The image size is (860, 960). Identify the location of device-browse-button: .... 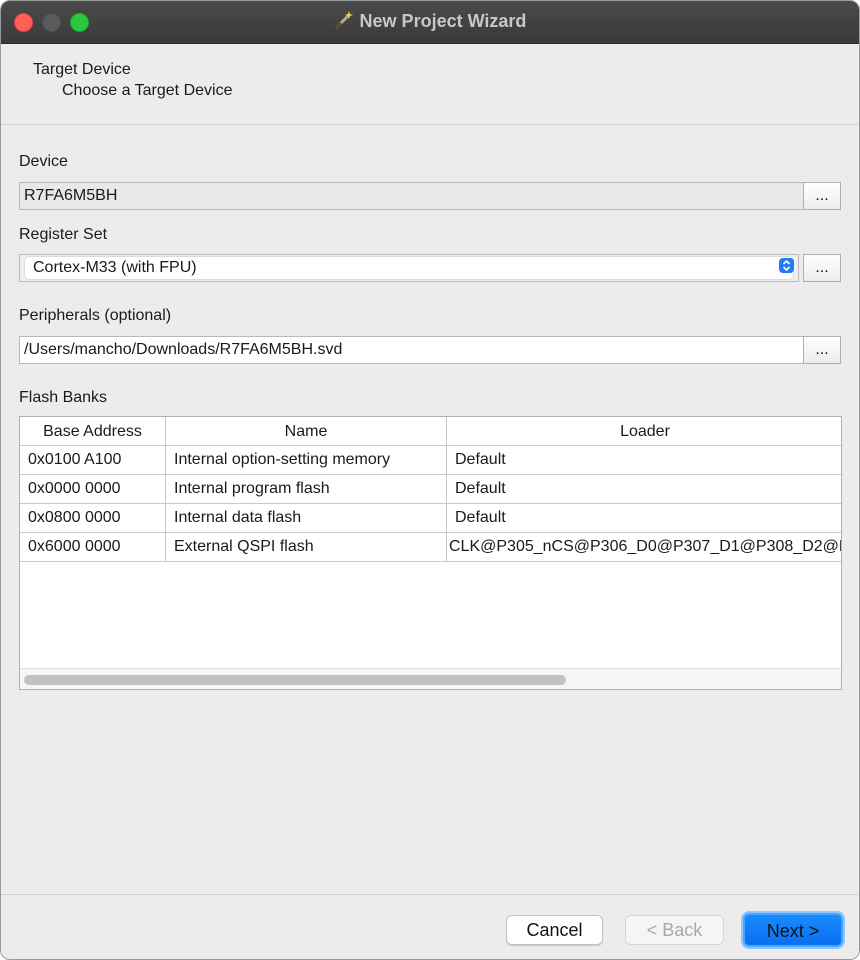
(822, 196).